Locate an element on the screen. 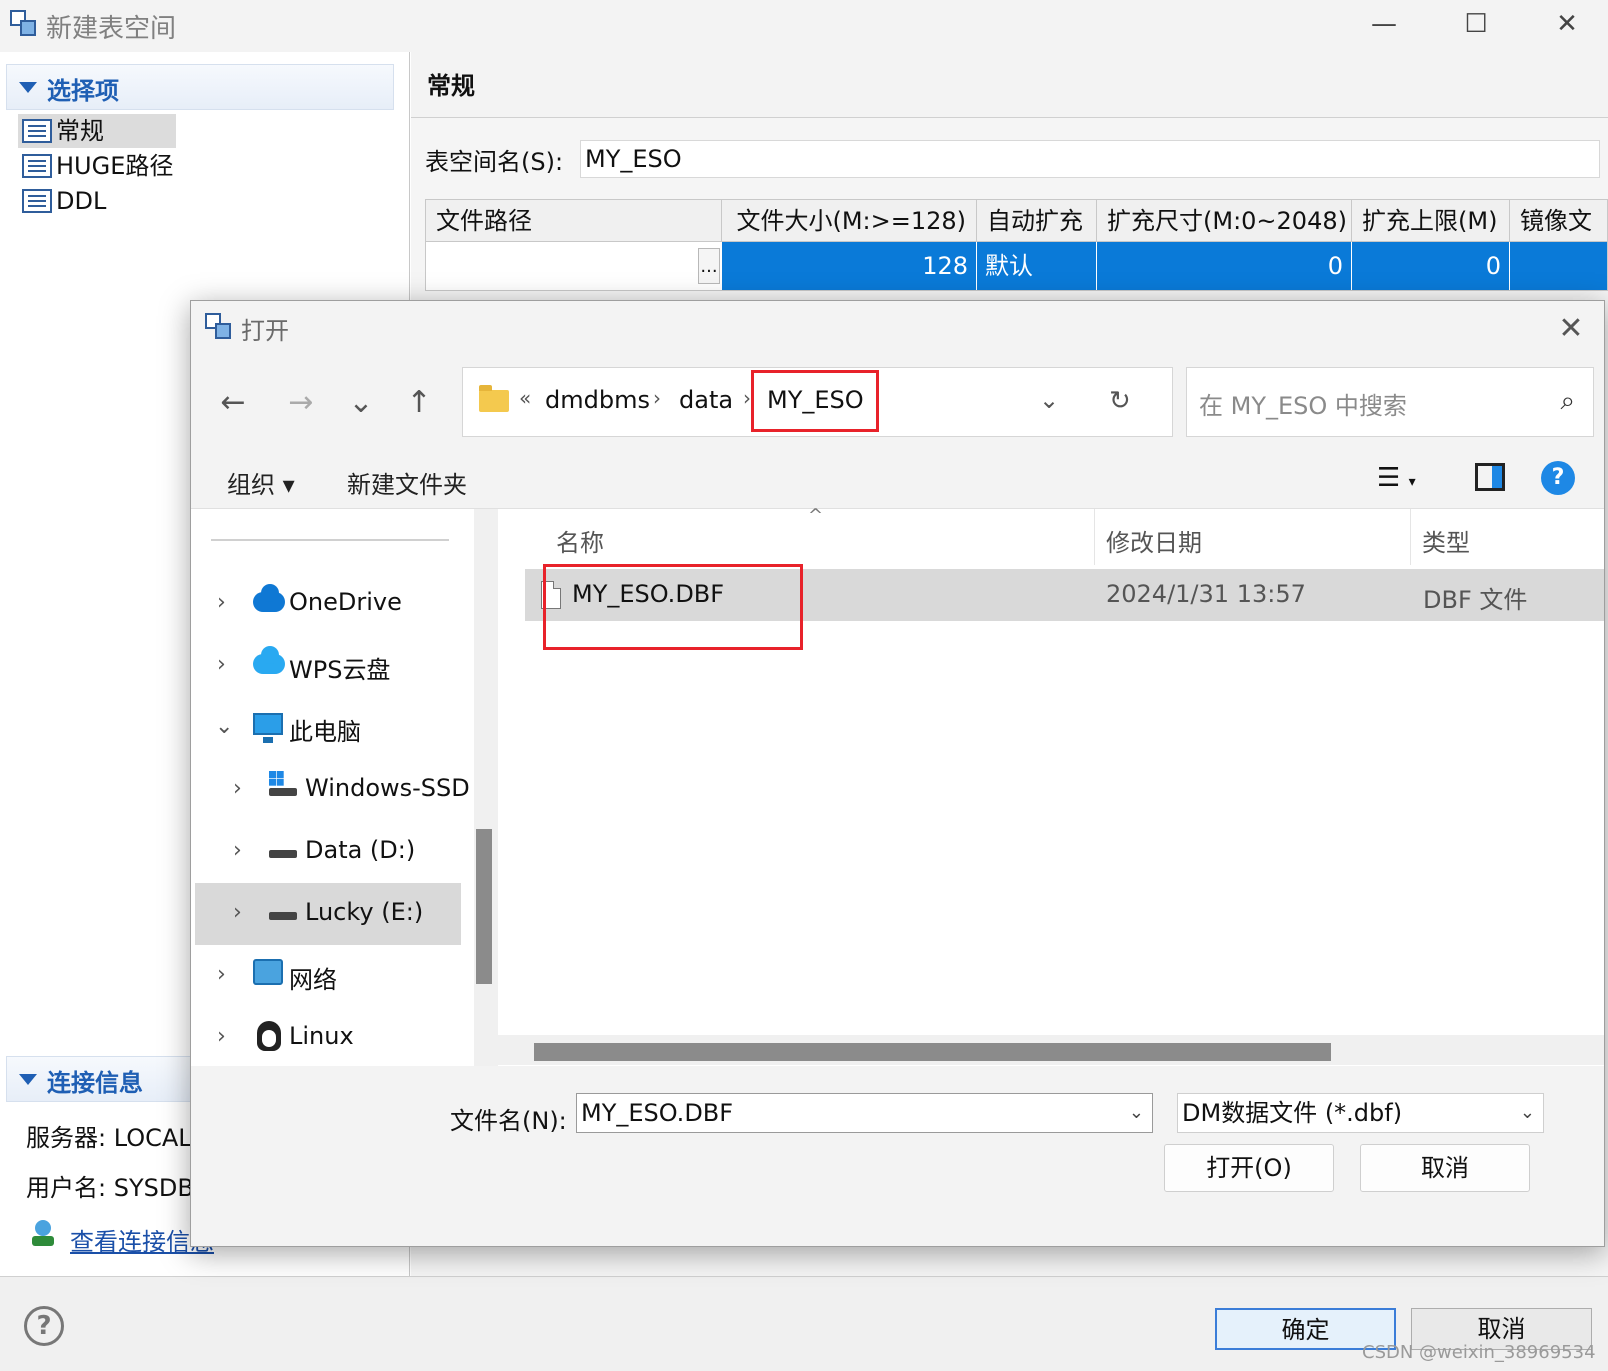 This screenshot has width=1608, height=1371. tree-item-onedrive: › OneDrive is located at coordinates (328, 604).